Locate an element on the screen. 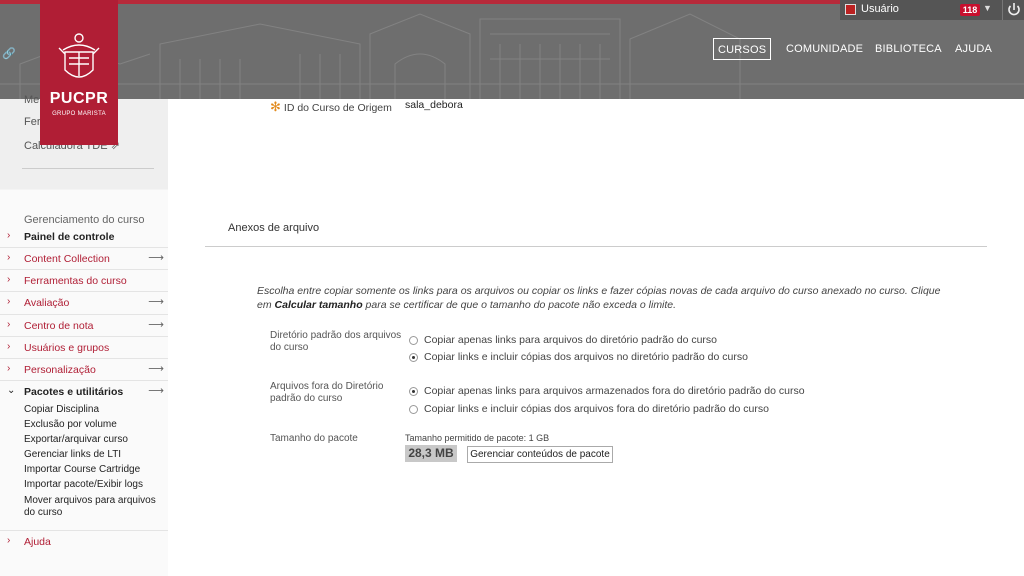 The height and width of the screenshot is (576, 1024). menu-label: Usuários e grupos is located at coordinates (67, 348).